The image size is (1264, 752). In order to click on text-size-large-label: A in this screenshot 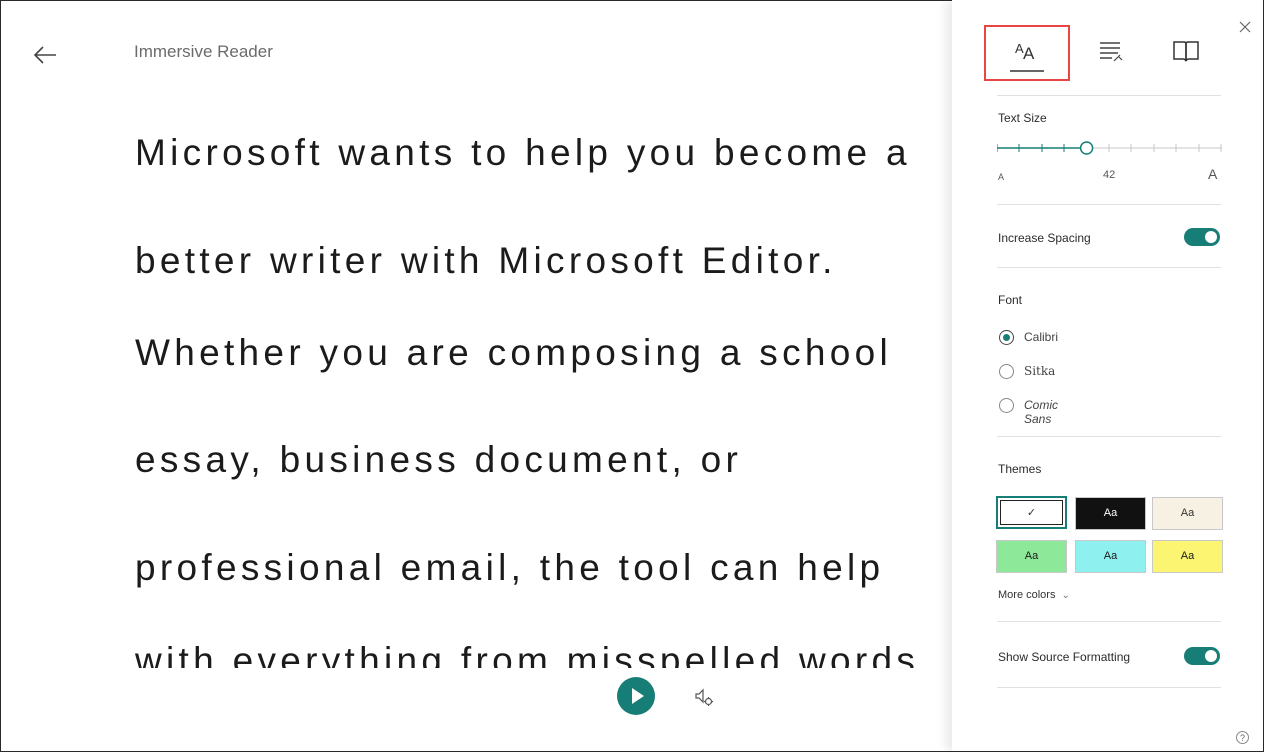, I will do `click(1213, 174)`.